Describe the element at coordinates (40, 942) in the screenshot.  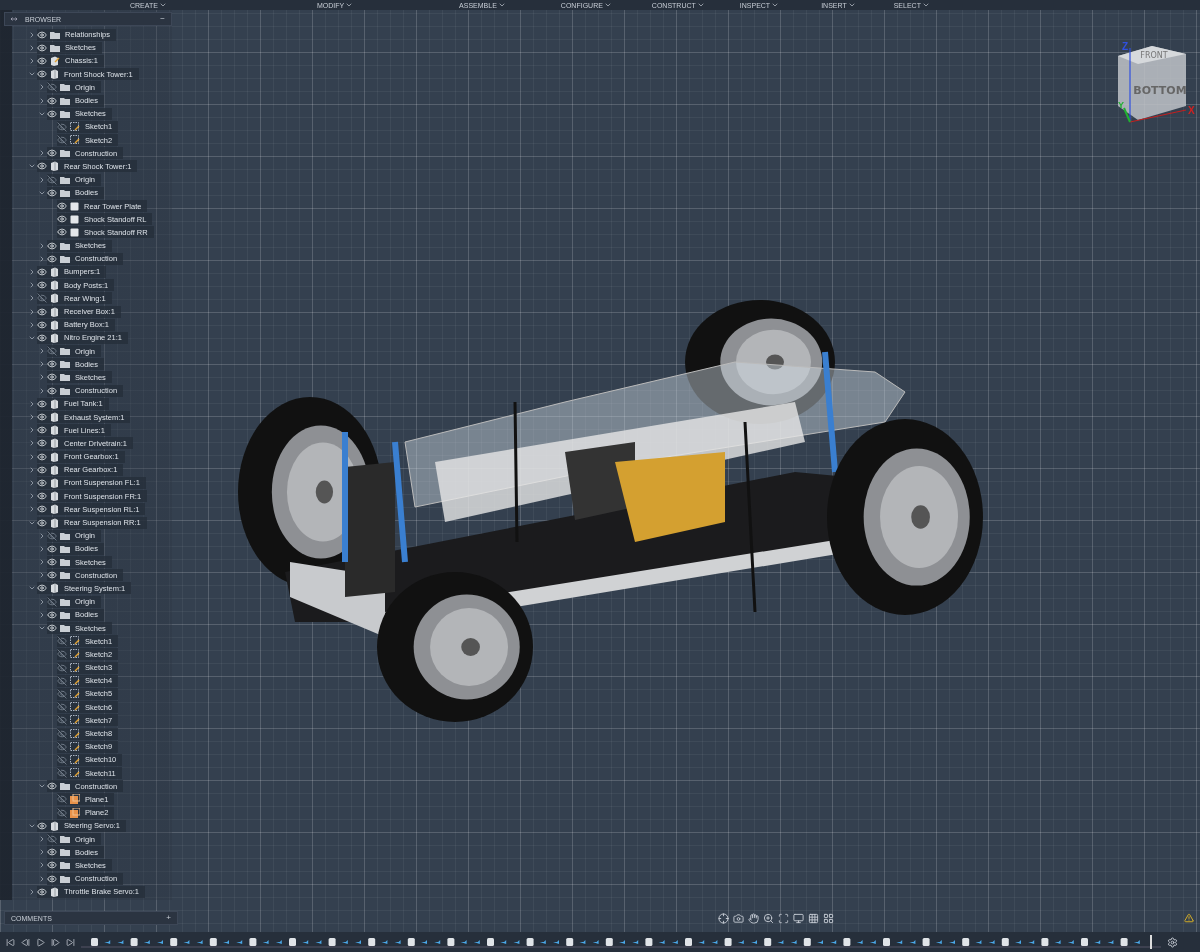
I see `play-icon` at that location.